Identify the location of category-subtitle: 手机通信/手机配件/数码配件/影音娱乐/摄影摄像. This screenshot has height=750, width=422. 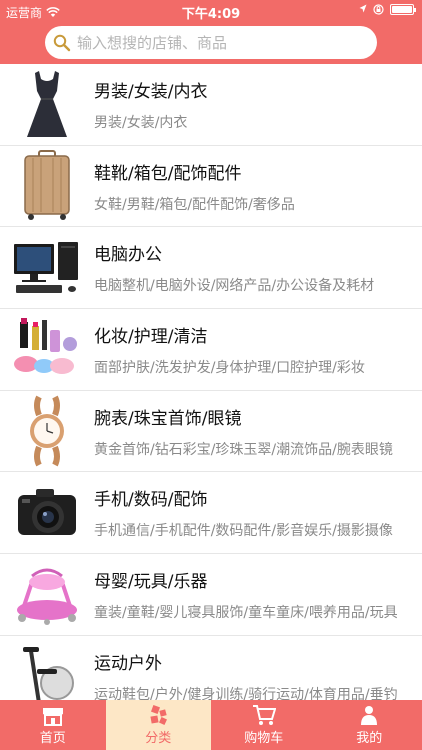
(243, 531).